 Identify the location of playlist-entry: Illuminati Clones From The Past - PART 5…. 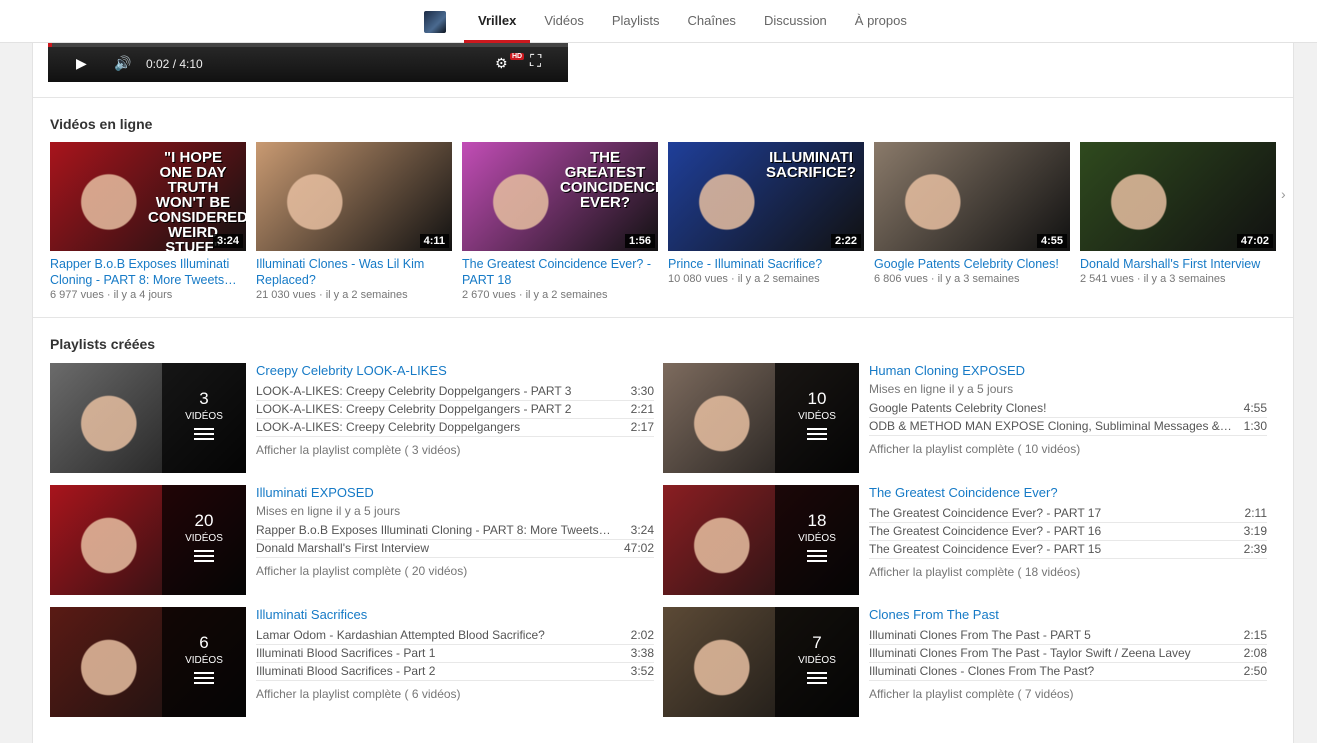
(1068, 636).